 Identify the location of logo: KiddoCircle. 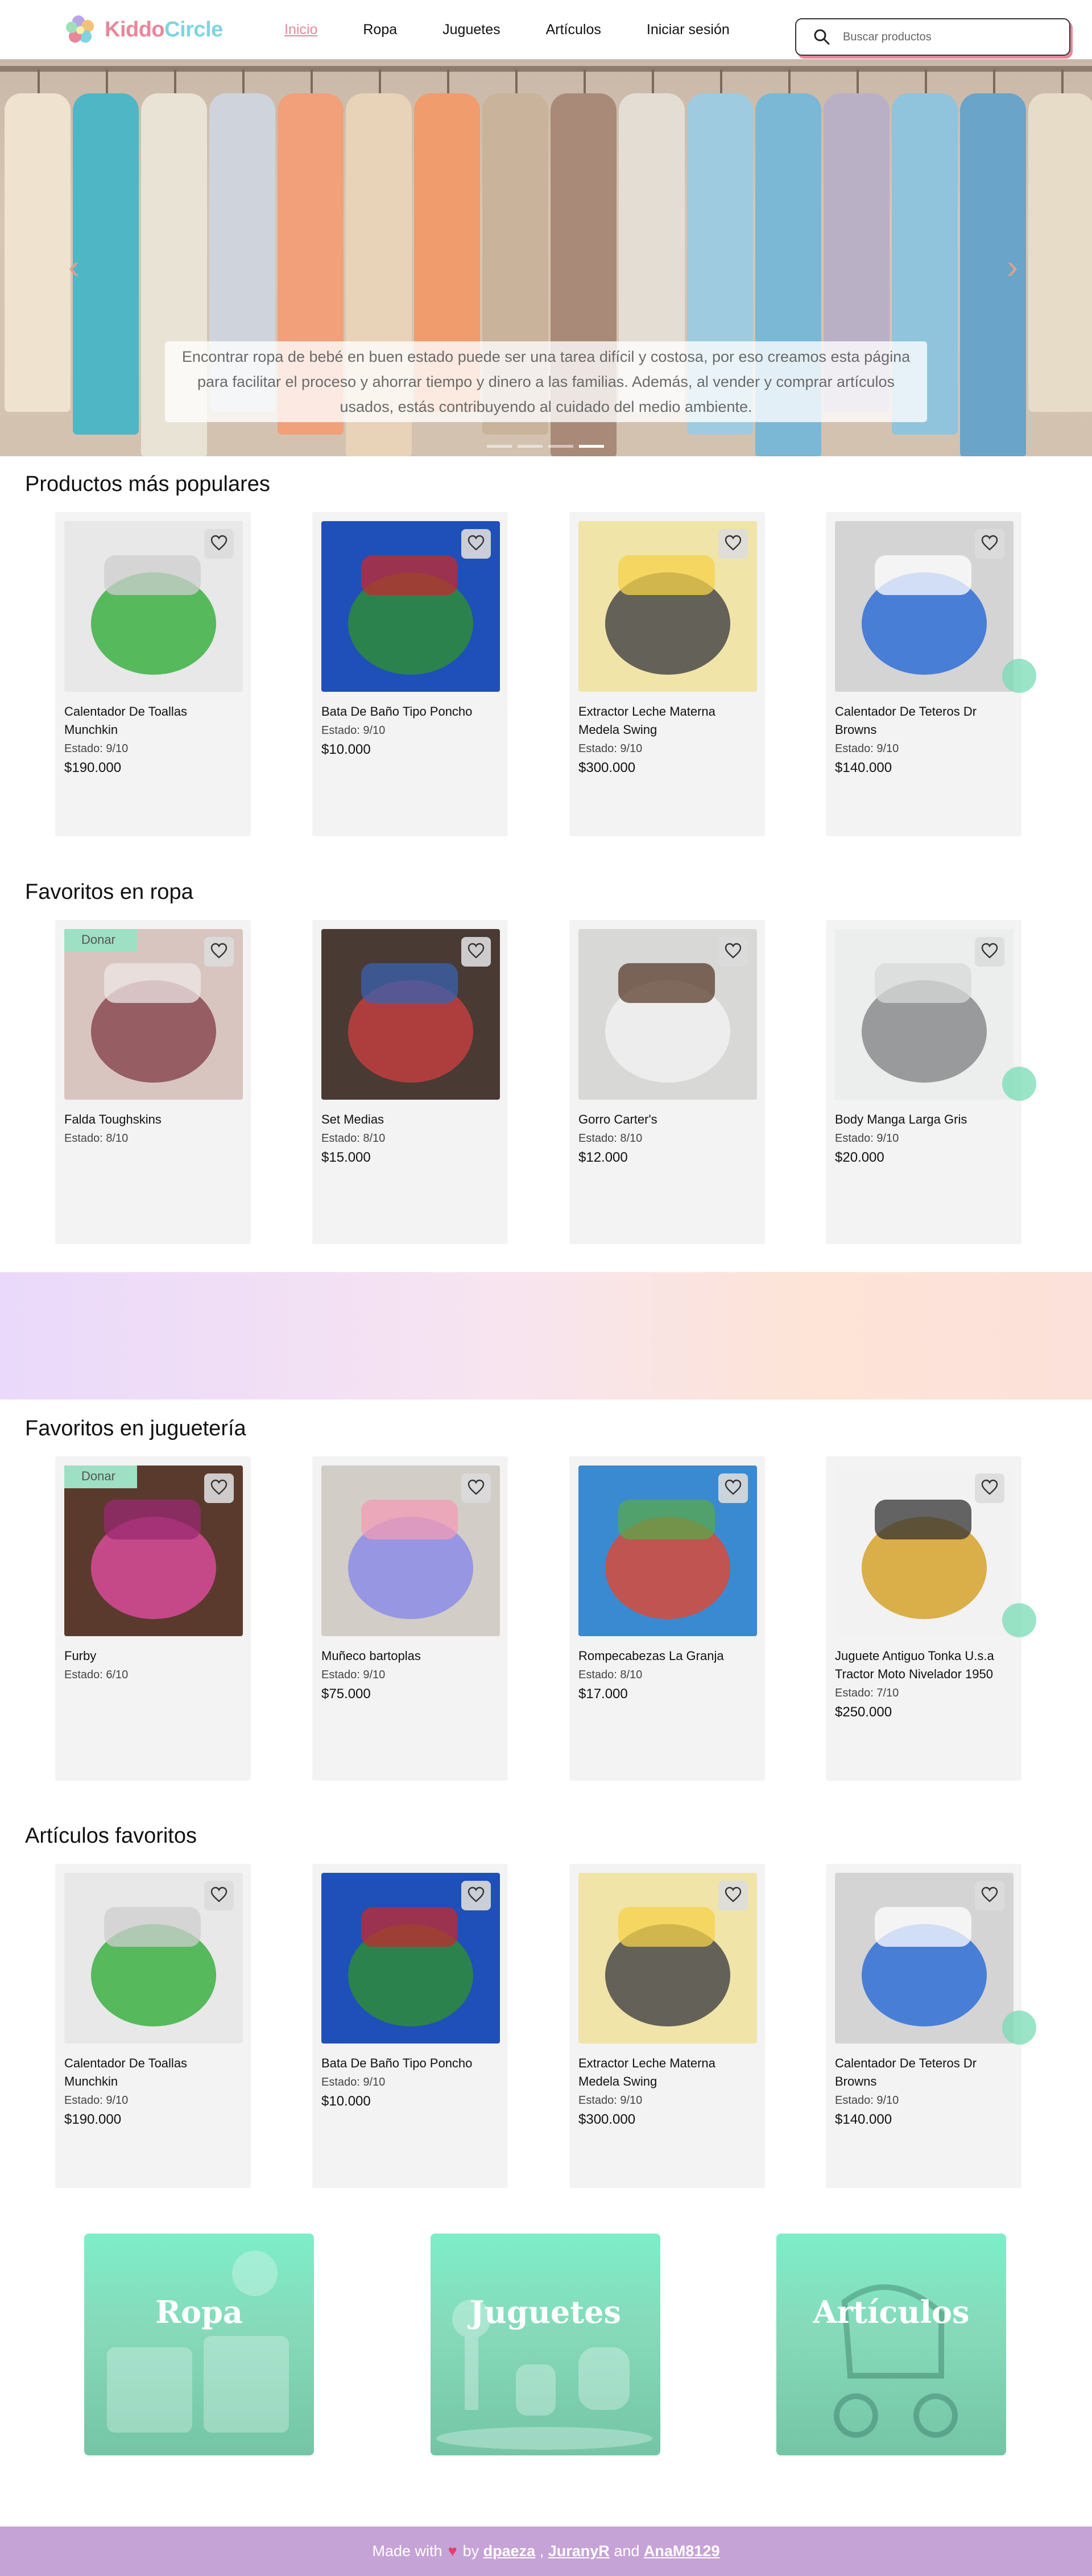
(142, 30).